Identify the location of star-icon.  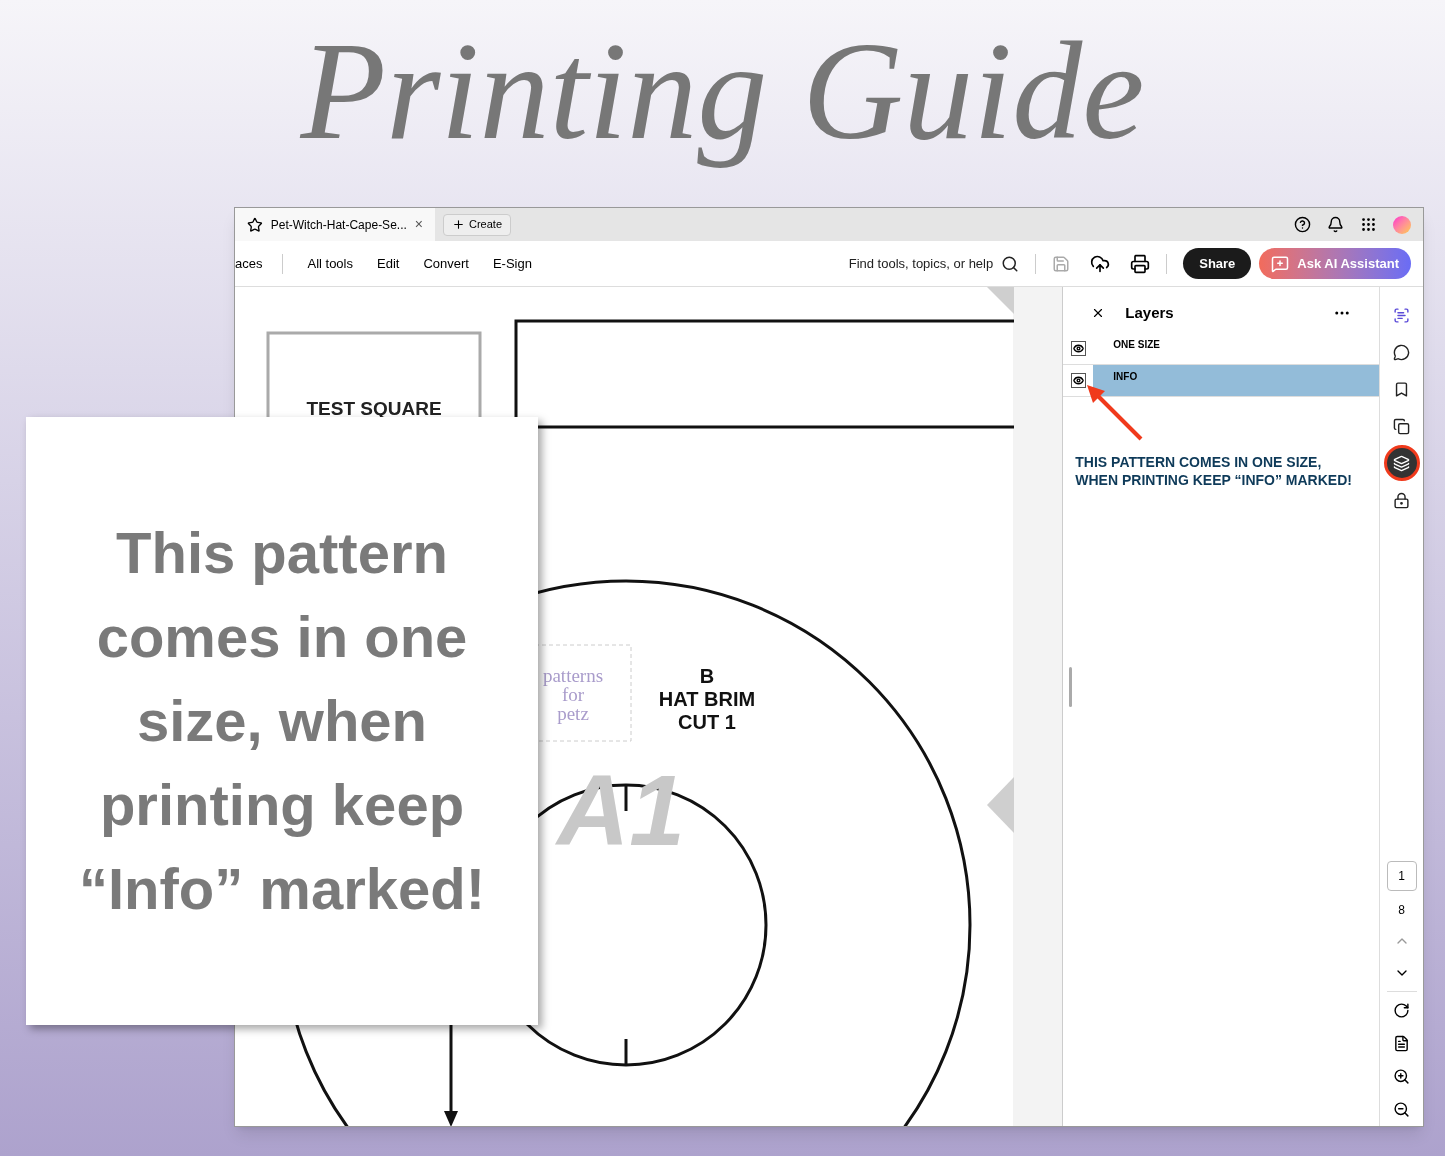
(255, 224).